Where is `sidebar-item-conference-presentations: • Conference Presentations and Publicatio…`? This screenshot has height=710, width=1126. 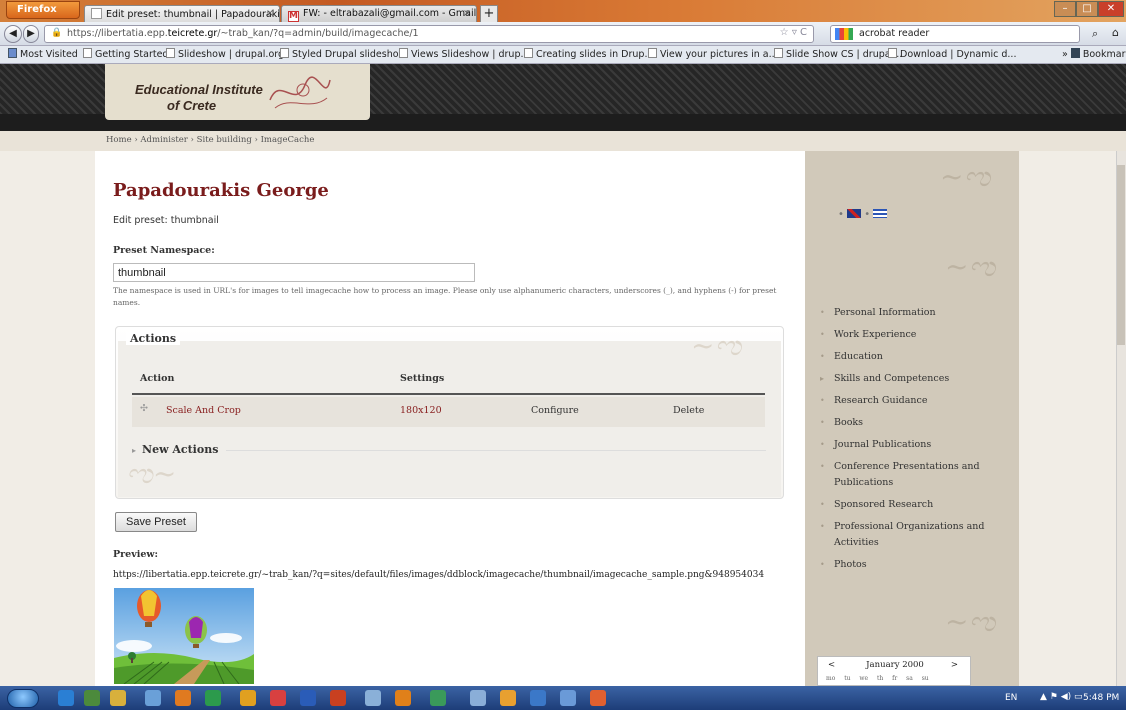 sidebar-item-conference-presentations: • Conference Presentations and Publicatio… is located at coordinates (915, 475).